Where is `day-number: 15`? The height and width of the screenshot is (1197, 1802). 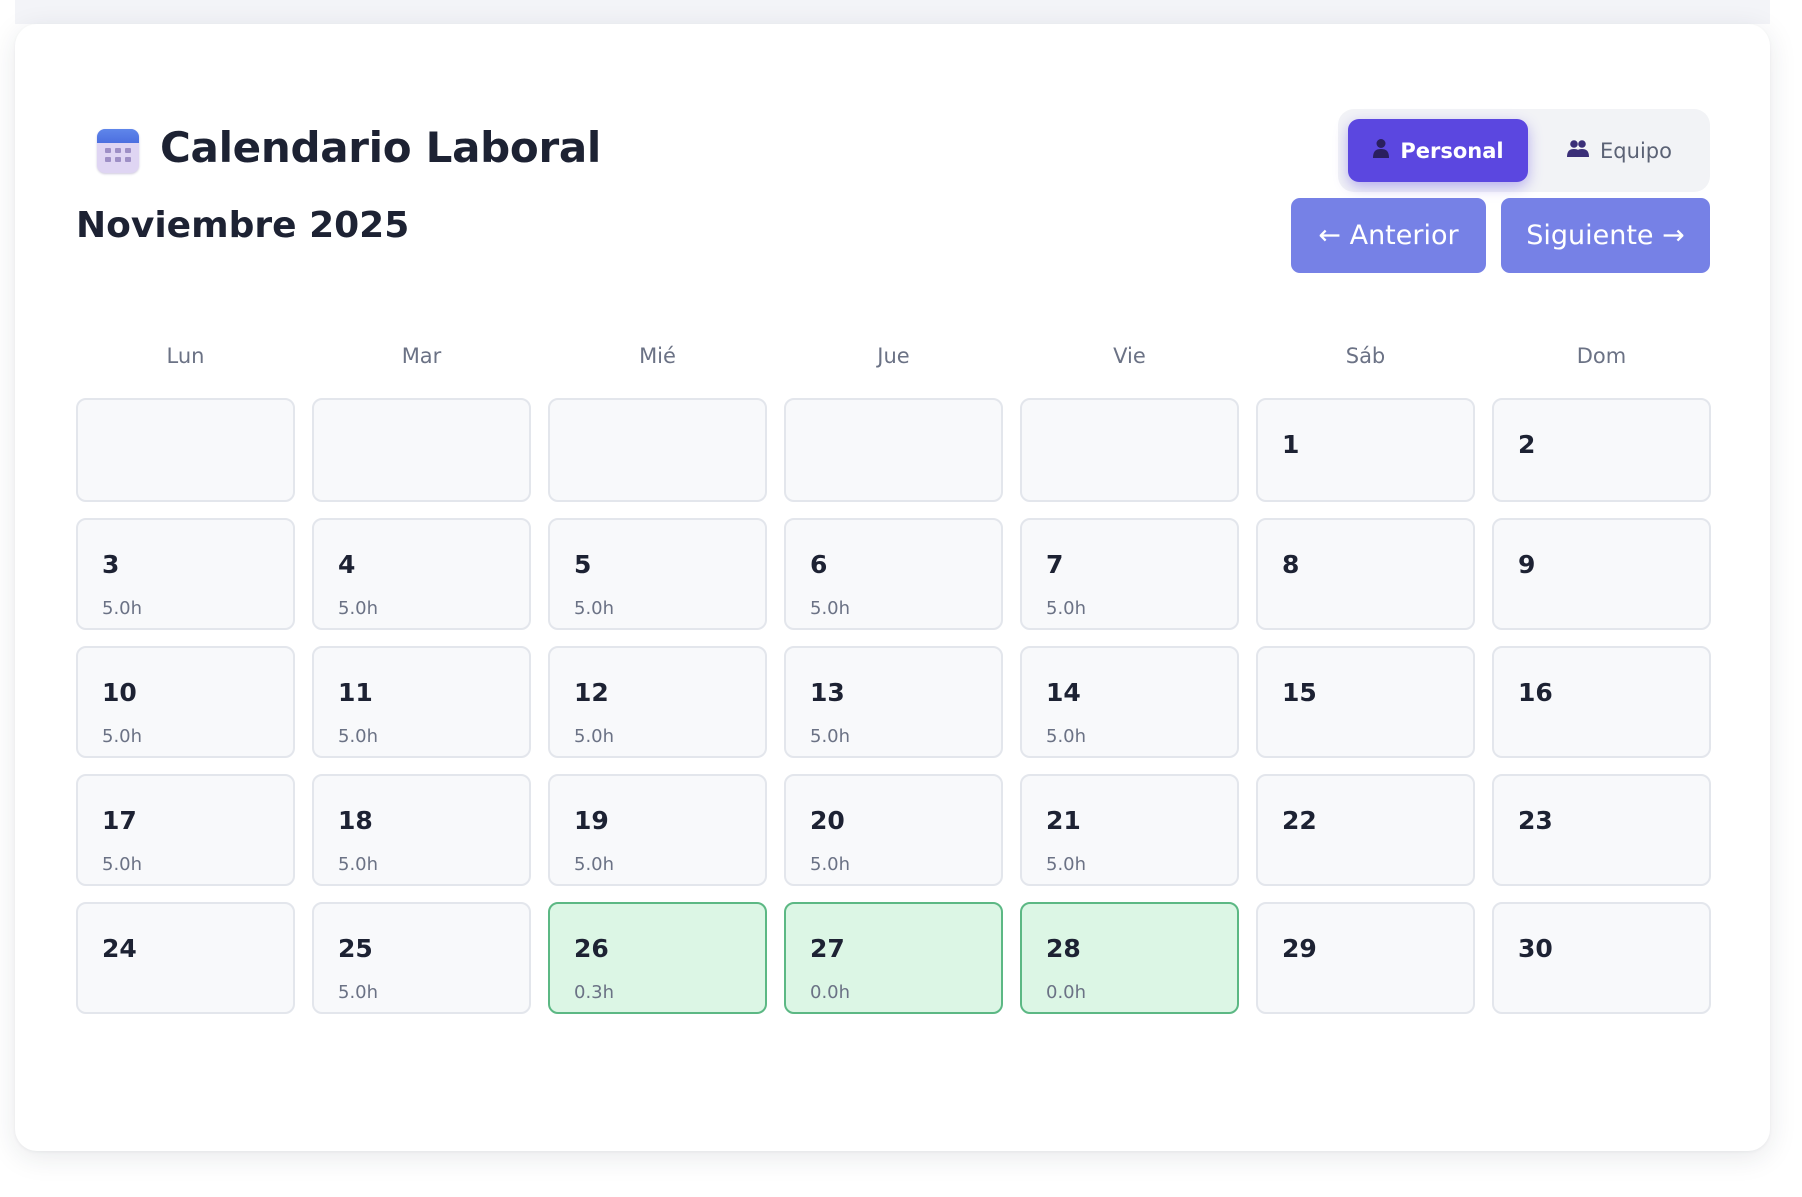
day-number: 15 is located at coordinates (1299, 692).